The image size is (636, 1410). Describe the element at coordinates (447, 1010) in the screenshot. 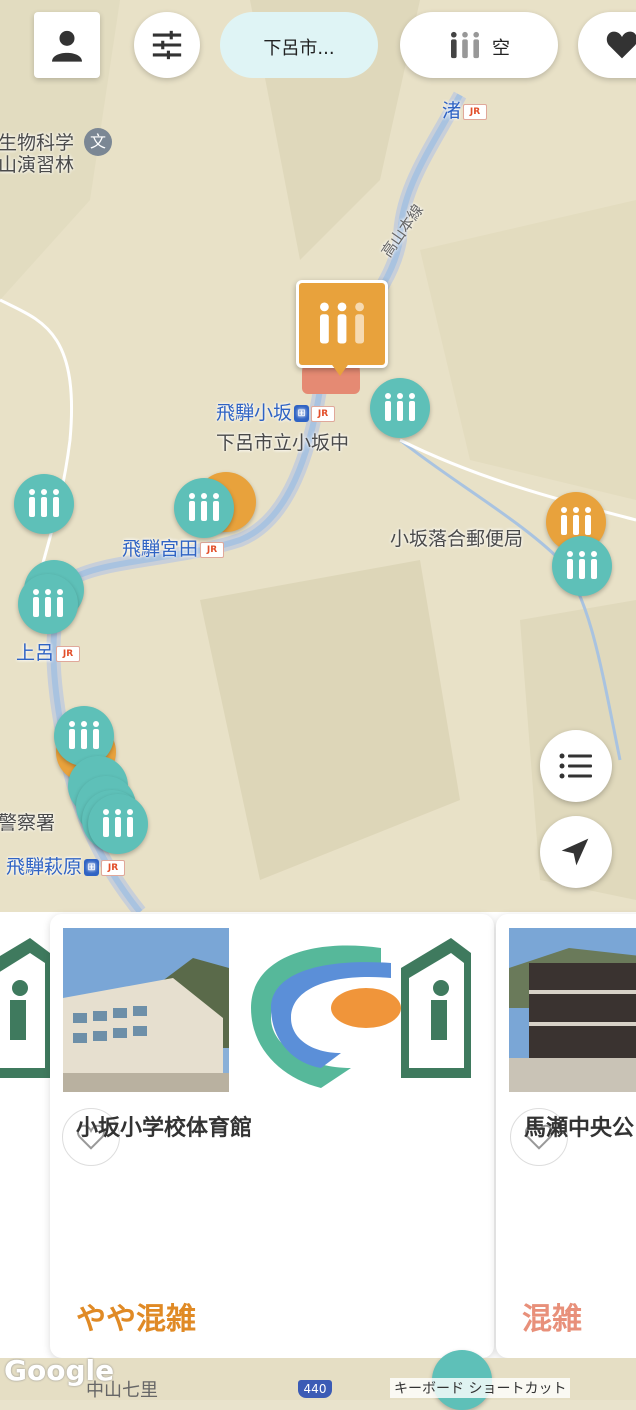

I see `facility-image-partial` at that location.